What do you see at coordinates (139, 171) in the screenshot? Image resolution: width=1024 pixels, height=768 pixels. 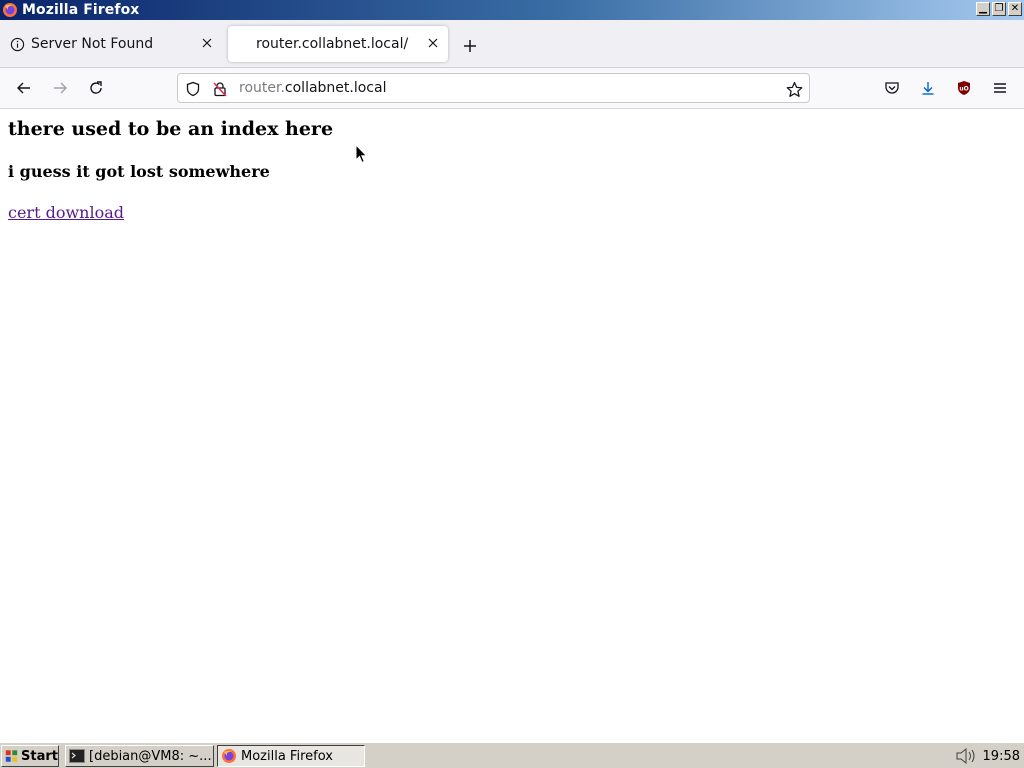 I see `page-subheading: i guess it got lost somewhere` at bounding box center [139, 171].